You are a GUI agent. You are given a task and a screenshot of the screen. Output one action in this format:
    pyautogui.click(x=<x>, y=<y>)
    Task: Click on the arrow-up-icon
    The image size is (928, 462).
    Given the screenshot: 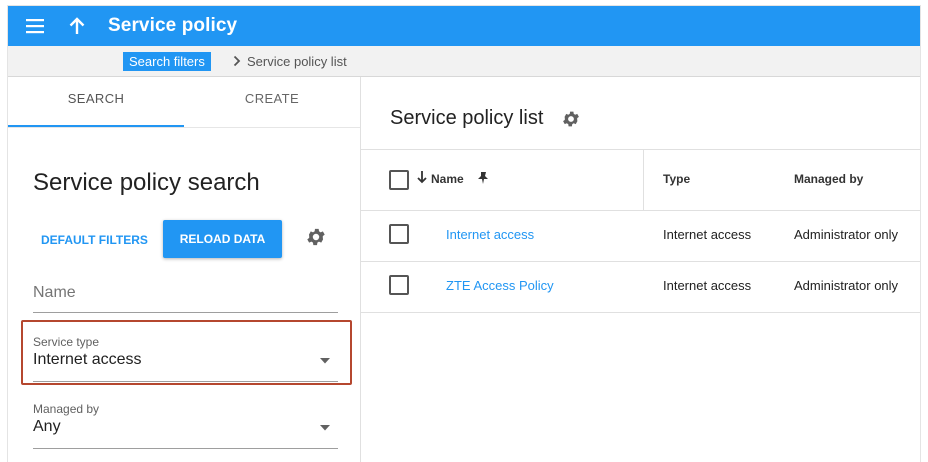 What is the action you would take?
    pyautogui.click(x=77, y=26)
    